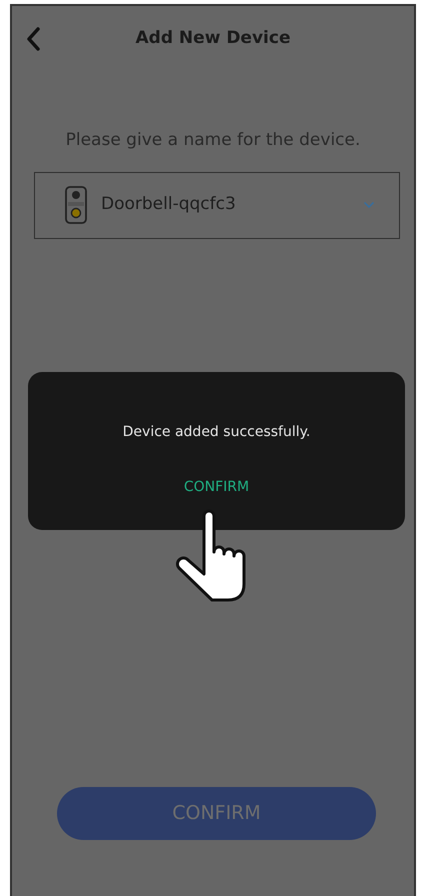 The width and height of the screenshot is (426, 896). What do you see at coordinates (216, 432) in the screenshot?
I see `dialog-message: Device added successfully.` at bounding box center [216, 432].